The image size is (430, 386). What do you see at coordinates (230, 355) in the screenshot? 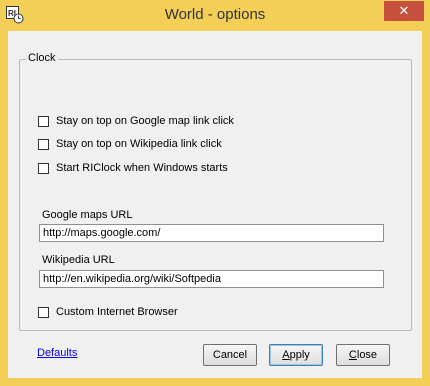
I see `cancel-button: Cancel` at bounding box center [230, 355].